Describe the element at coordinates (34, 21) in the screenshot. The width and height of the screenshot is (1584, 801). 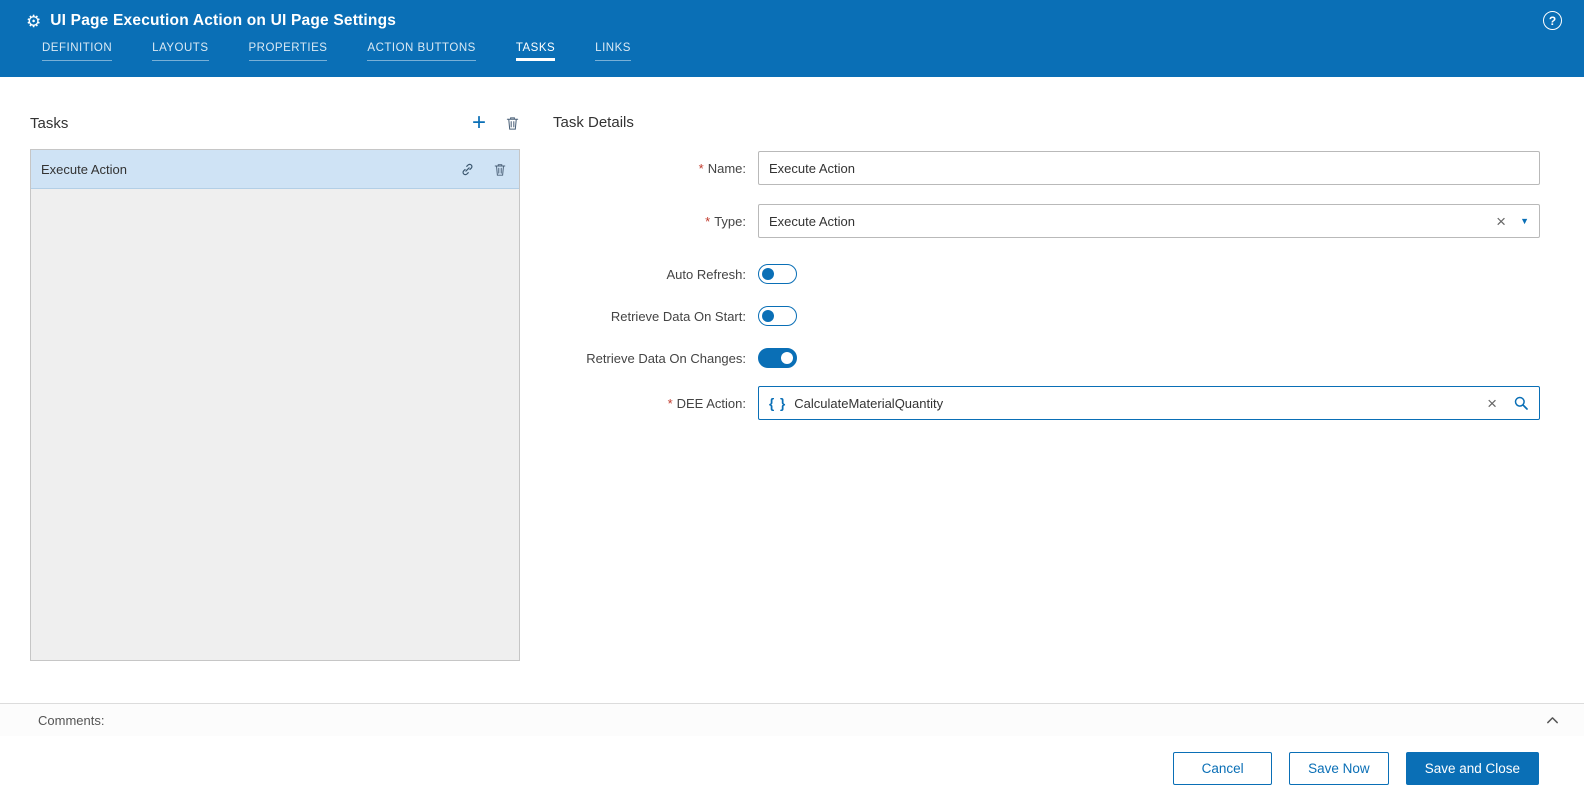
I see `gear-icon: ⚙` at that location.